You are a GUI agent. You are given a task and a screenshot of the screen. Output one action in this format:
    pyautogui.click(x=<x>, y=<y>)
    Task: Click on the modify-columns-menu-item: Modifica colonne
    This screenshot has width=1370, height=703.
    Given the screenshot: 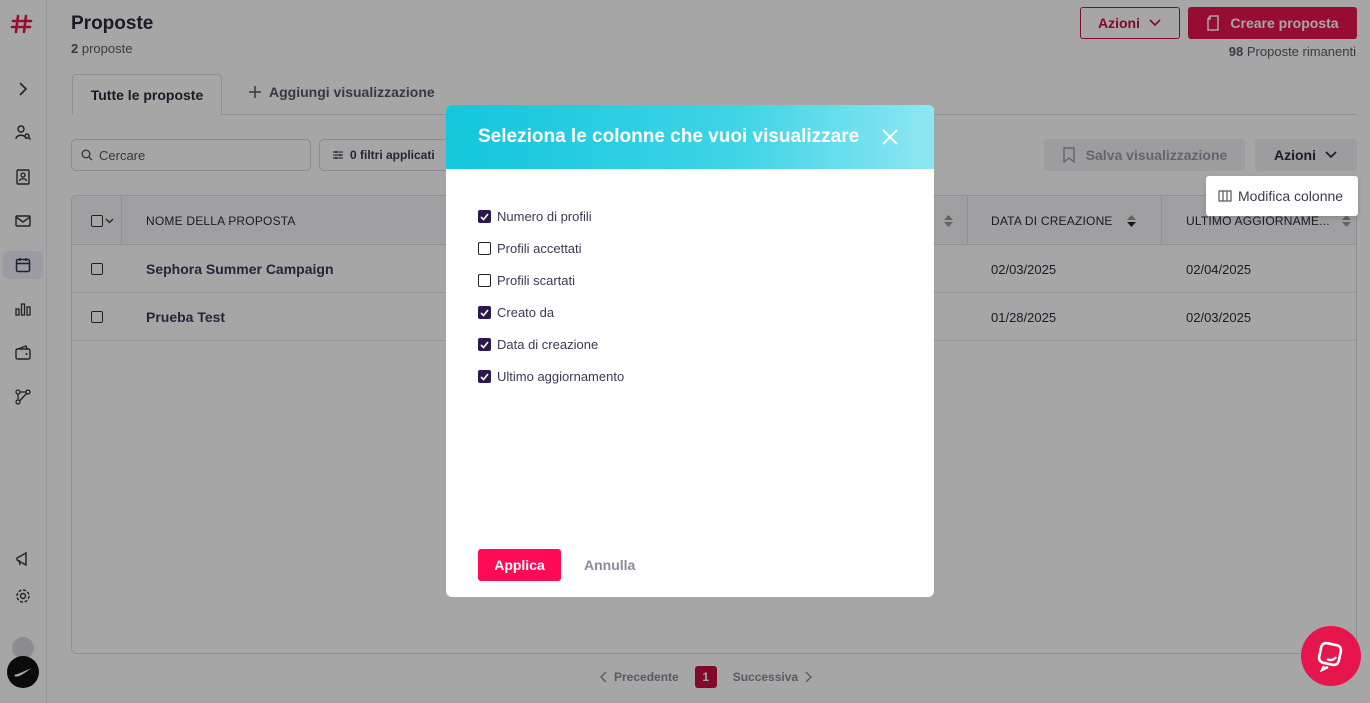 What is the action you would take?
    pyautogui.click(x=1282, y=196)
    